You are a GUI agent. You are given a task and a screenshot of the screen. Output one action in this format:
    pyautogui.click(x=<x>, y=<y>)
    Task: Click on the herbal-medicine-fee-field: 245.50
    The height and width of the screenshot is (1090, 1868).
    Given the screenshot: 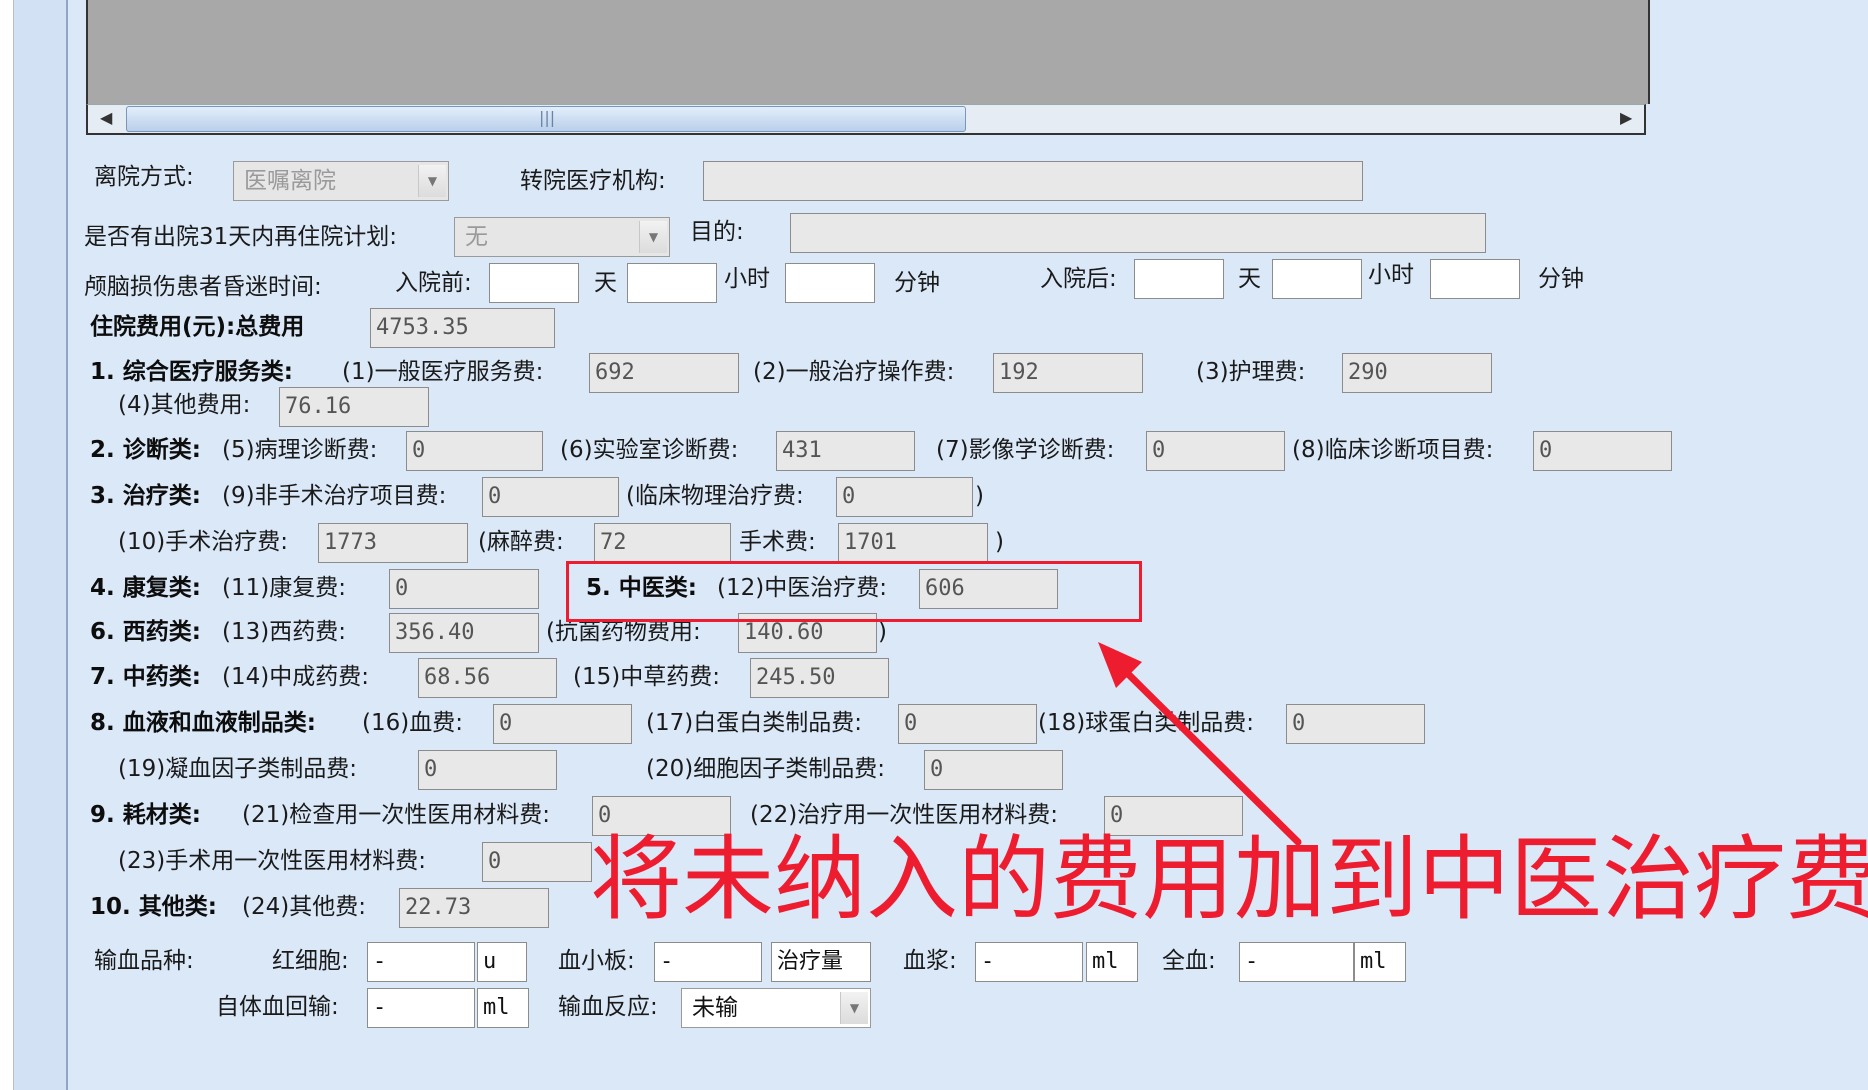 What is the action you would take?
    pyautogui.click(x=819, y=678)
    